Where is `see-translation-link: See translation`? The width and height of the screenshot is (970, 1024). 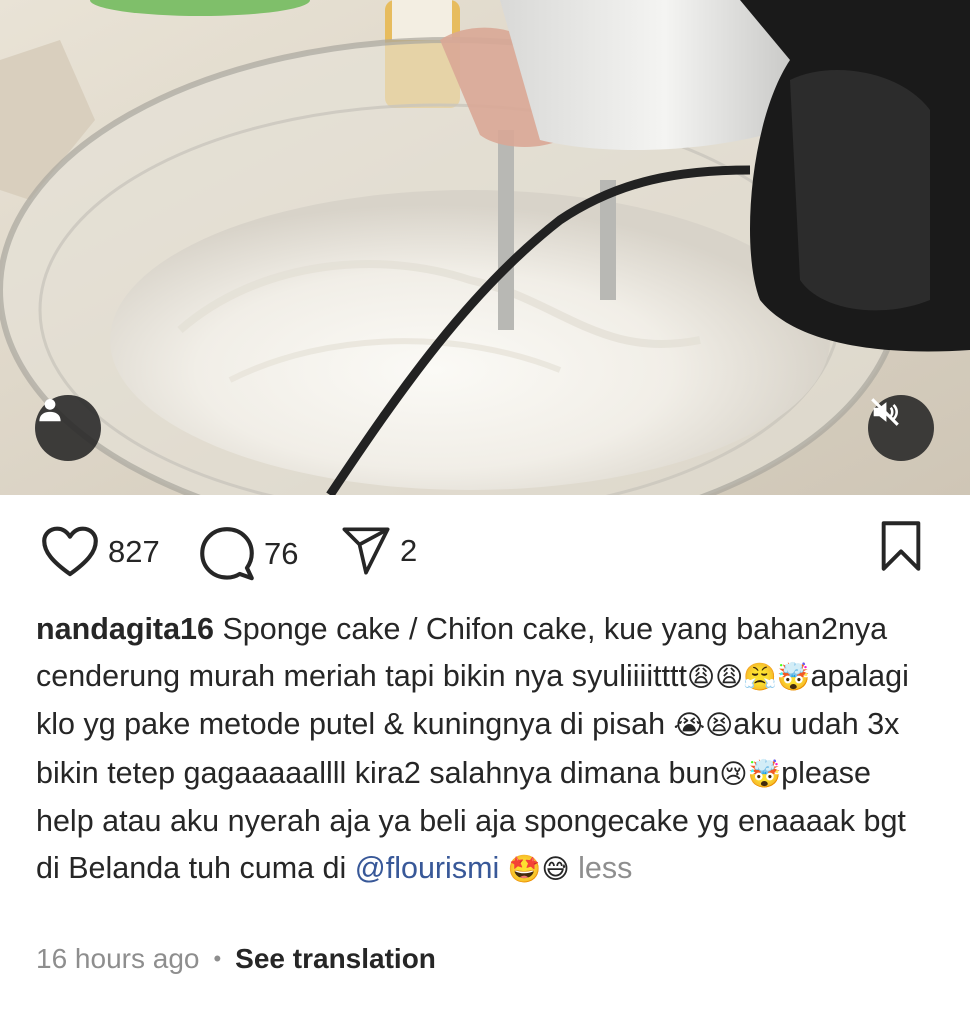
see-translation-link: See translation is located at coordinates (335, 959).